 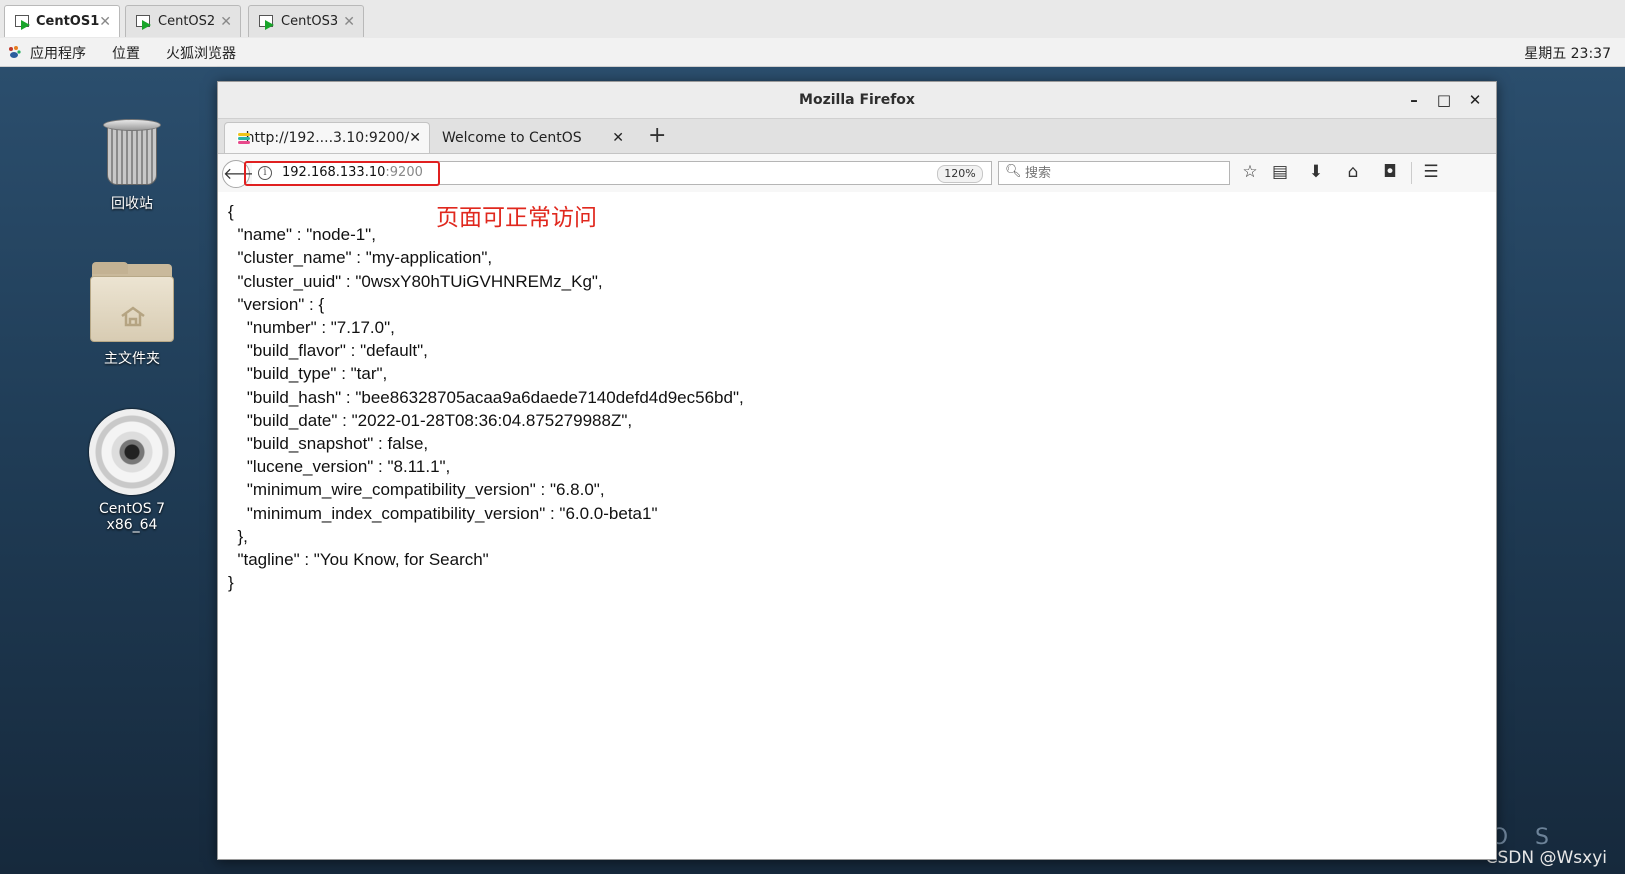 What do you see at coordinates (1444, 100) in the screenshot?
I see `maximize-icon: □` at bounding box center [1444, 100].